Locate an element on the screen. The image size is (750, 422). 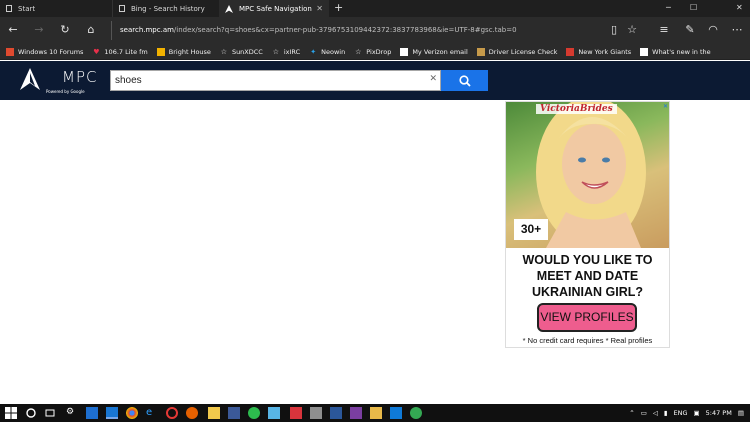
favorite-label: PixDrop is located at coordinates (379, 51).